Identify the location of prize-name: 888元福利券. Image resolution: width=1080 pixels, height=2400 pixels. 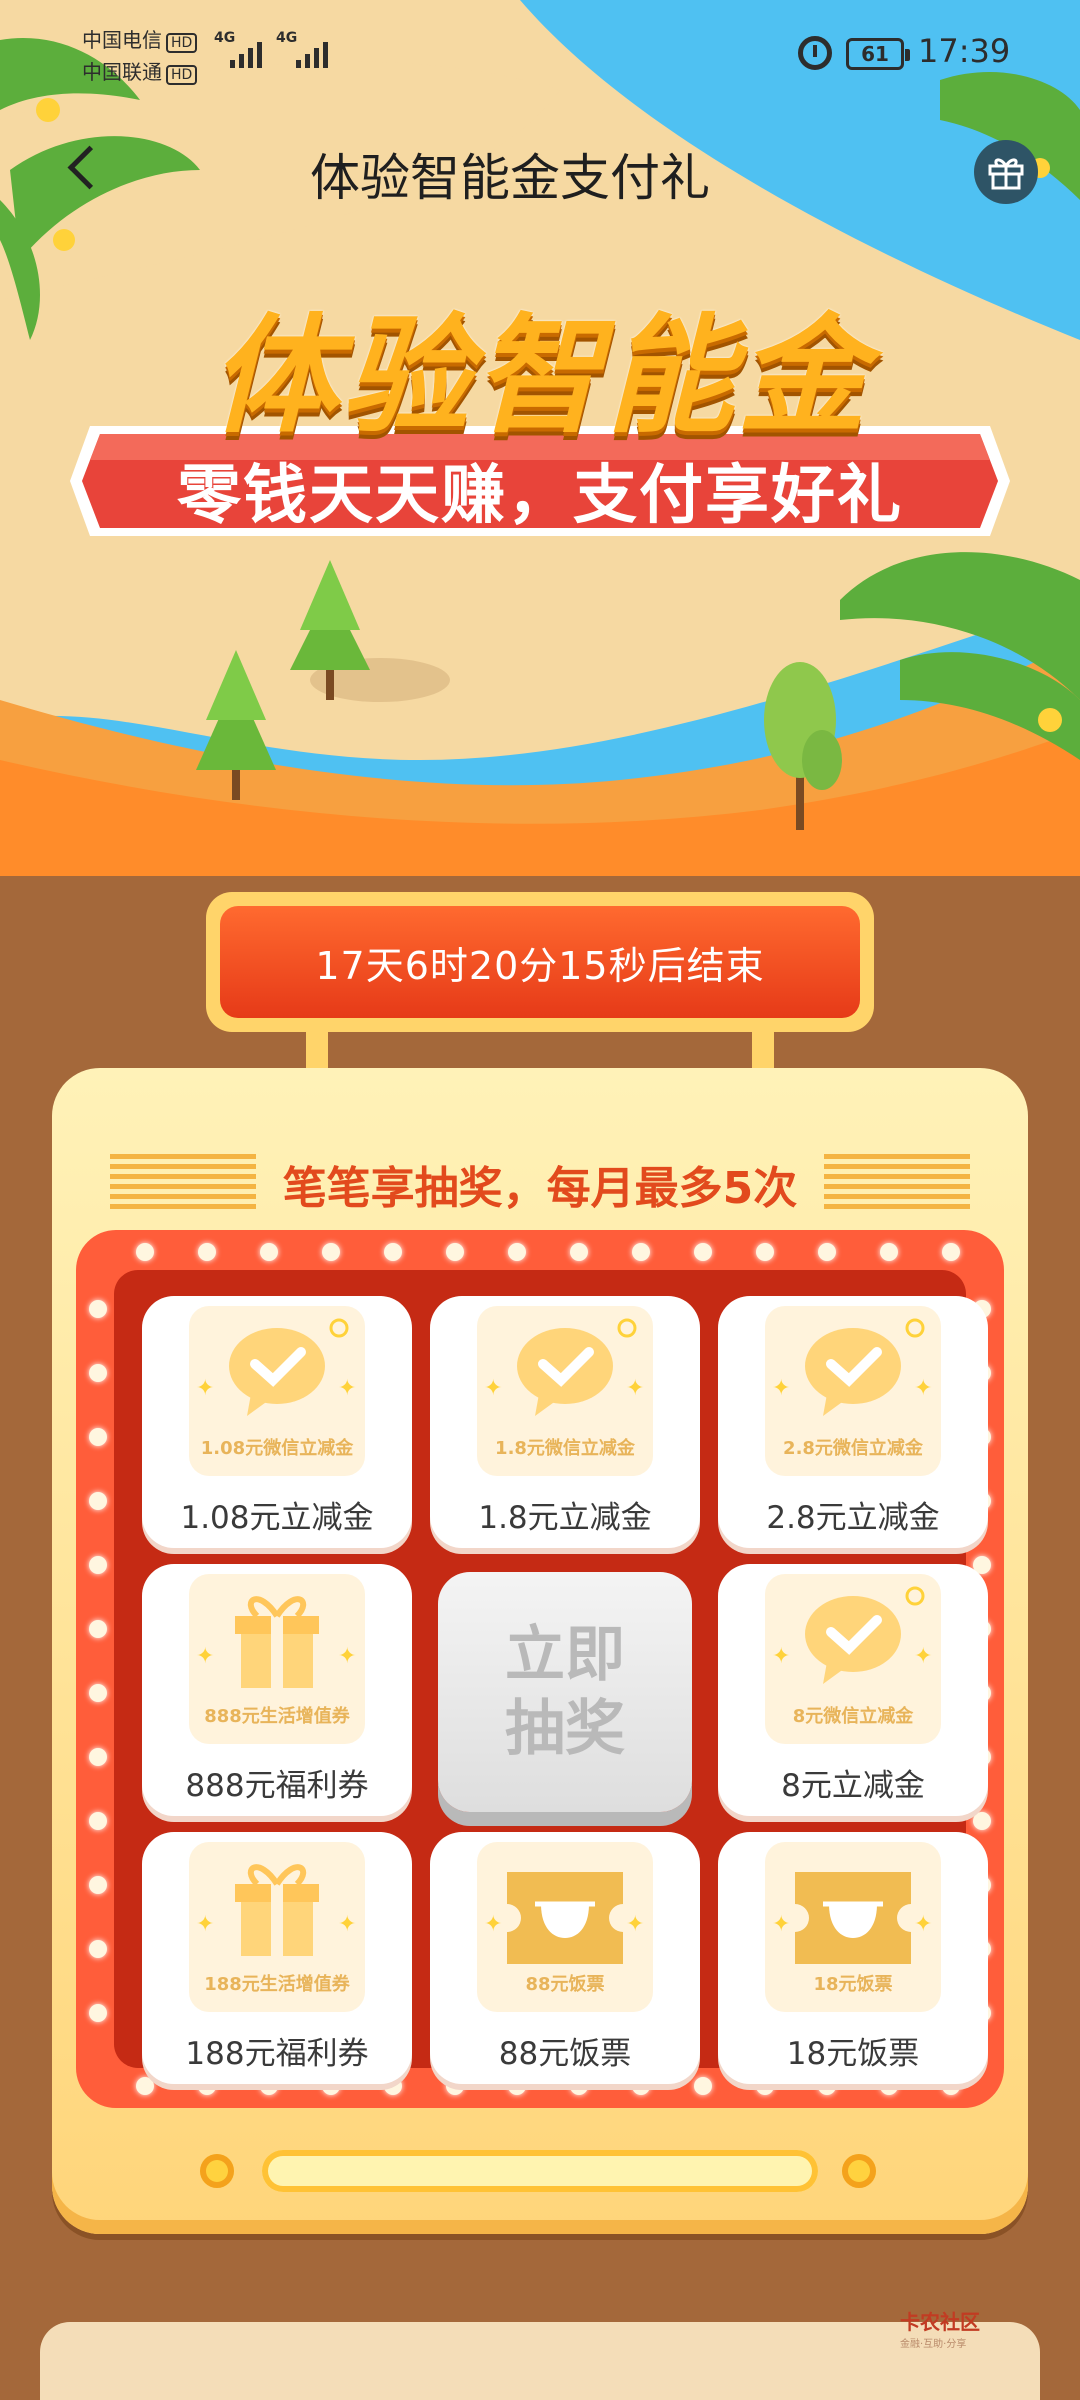
(277, 1786).